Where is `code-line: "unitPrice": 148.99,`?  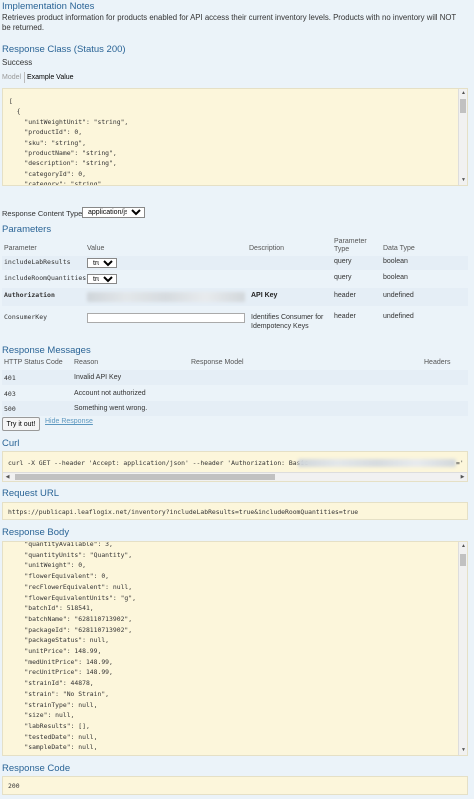 code-line: "unitPrice": 148.99, is located at coordinates (55, 651).